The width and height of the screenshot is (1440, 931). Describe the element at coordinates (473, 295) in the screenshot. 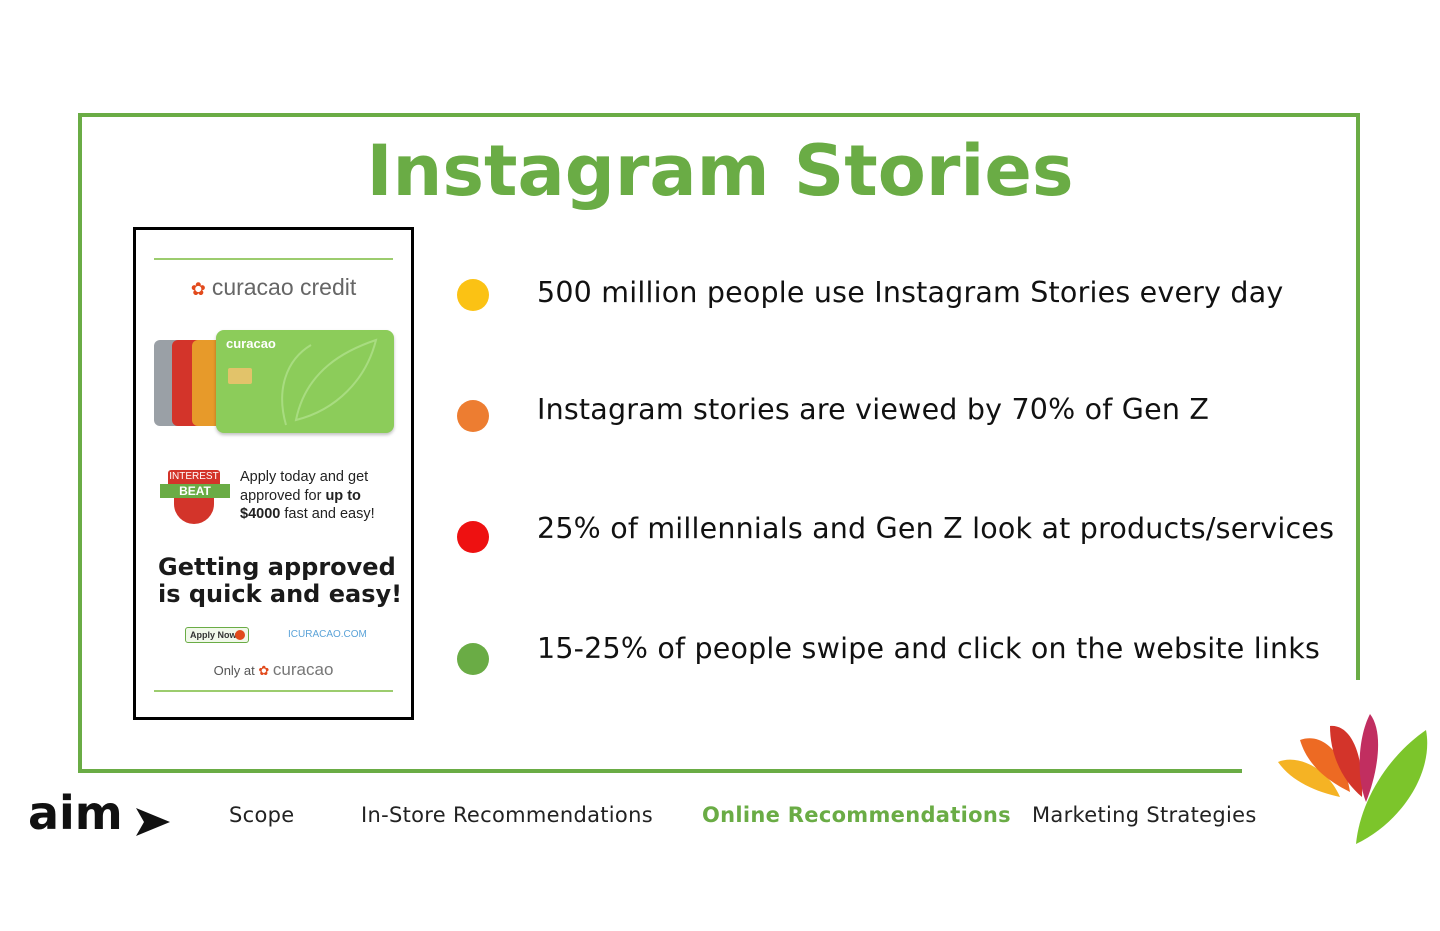

I see `bullet-yellow-dot` at that location.